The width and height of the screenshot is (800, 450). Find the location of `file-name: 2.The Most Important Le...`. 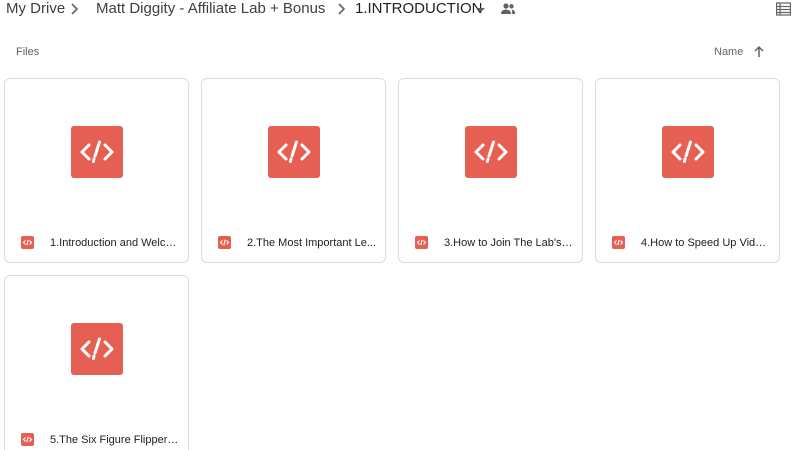

file-name: 2.The Most Important Le... is located at coordinates (312, 243).